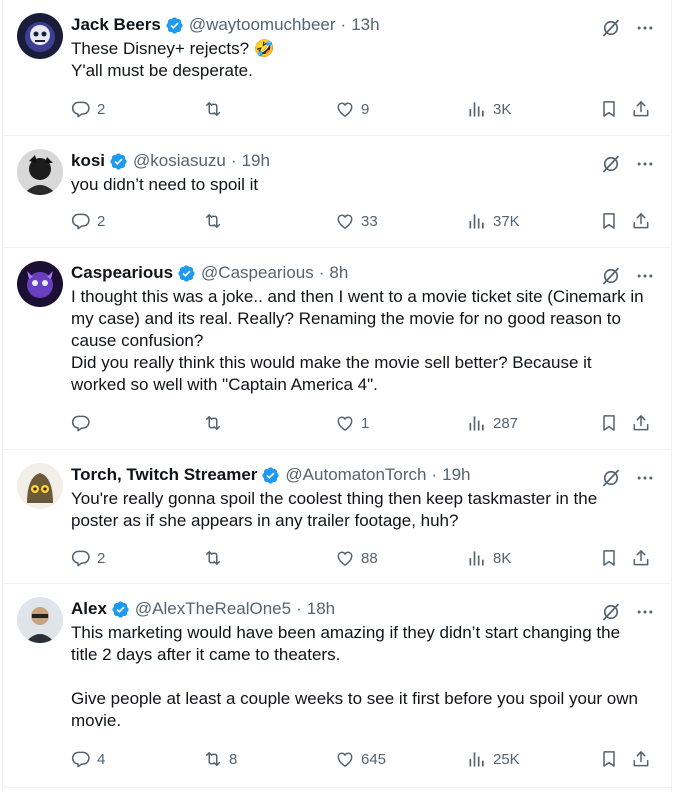 Image resolution: width=678 pixels, height=792 pixels. What do you see at coordinates (213, 609) in the screenshot?
I see `author-handle: @AlexTheRealOne5` at bounding box center [213, 609].